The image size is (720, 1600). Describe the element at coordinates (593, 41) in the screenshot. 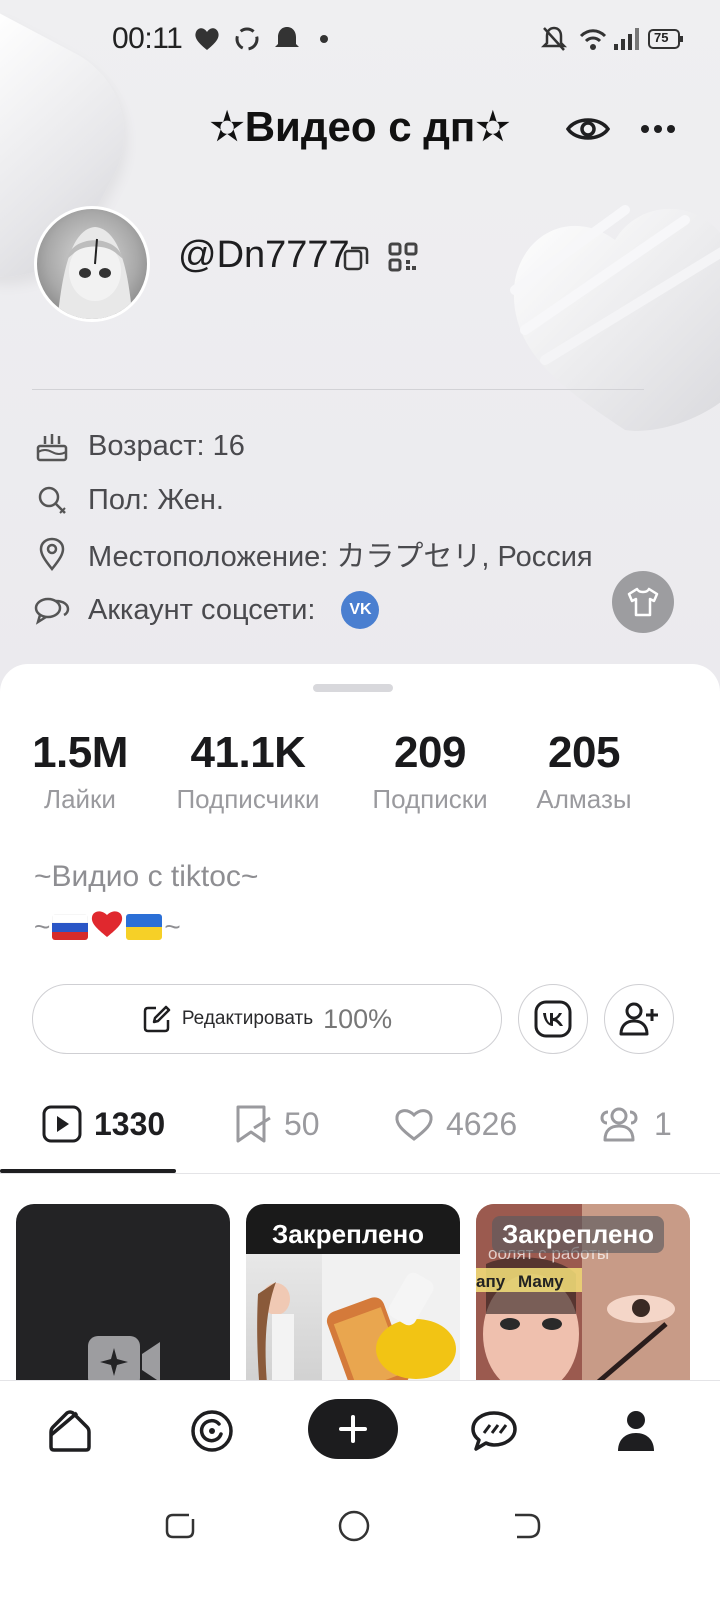

I see `wifi-icon` at that location.